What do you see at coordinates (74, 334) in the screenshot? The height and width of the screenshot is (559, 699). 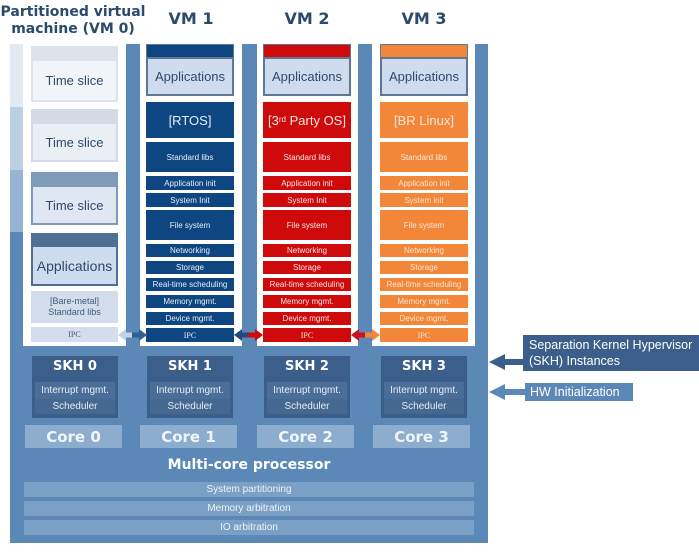 I see `vm0-ipc: IPC` at bounding box center [74, 334].